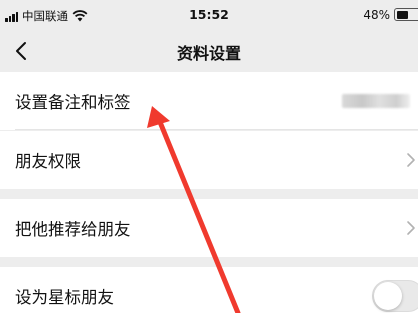 Image resolution: width=418 pixels, height=313 pixels. Describe the element at coordinates (209, 290) in the screenshot. I see `star-friend-row: 设为星标朋友` at that location.